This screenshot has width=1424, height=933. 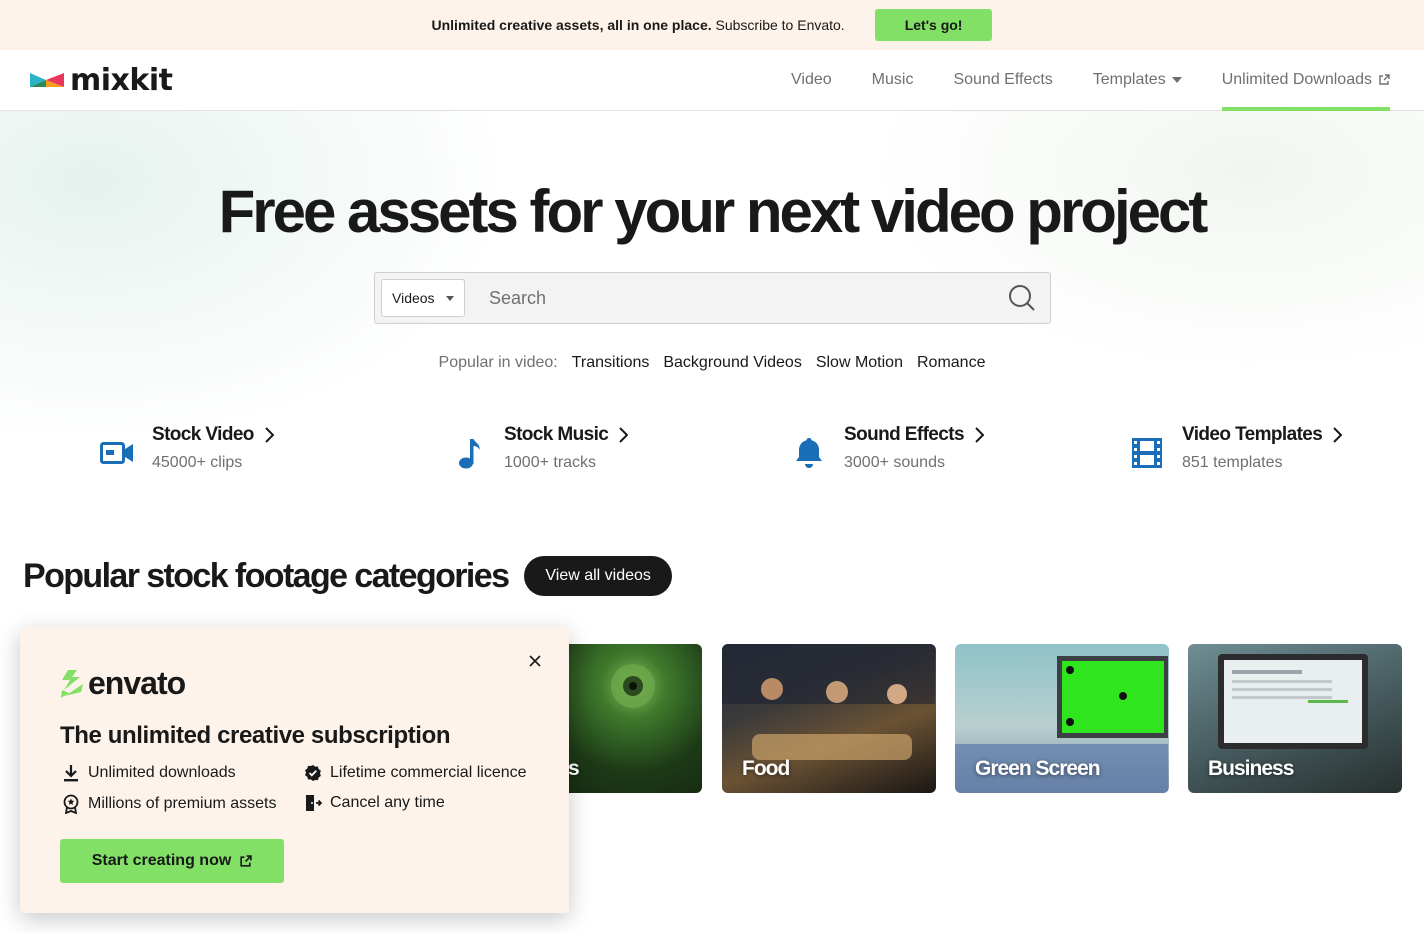 I want to click on category-tile-business: Business, so click(x=1295, y=718).